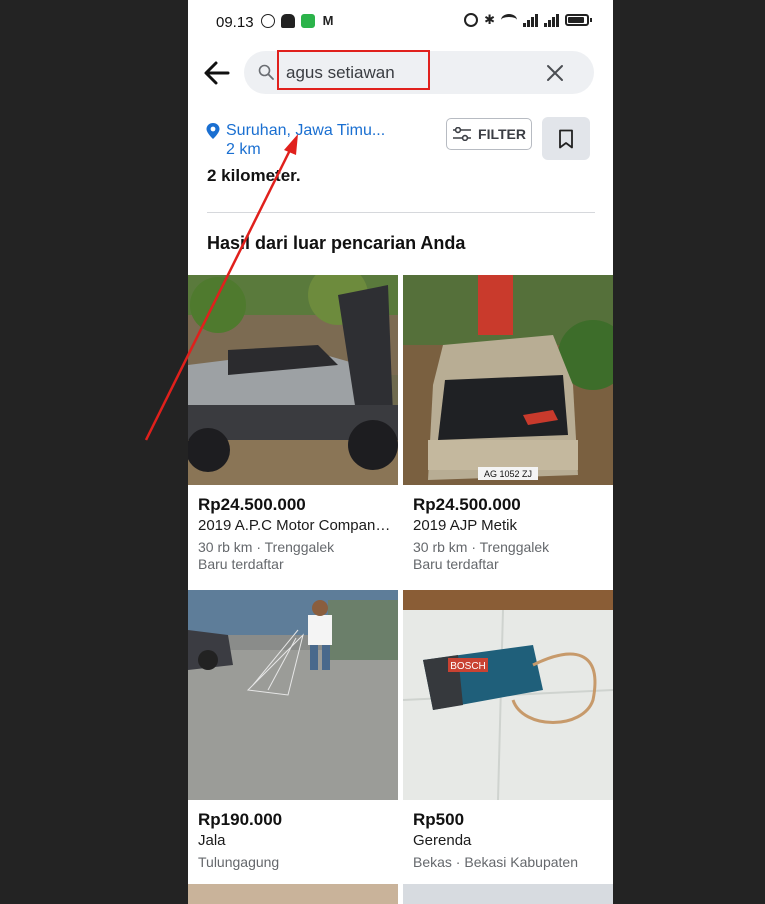  Describe the element at coordinates (266, 72) in the screenshot. I see `search-icon` at that location.